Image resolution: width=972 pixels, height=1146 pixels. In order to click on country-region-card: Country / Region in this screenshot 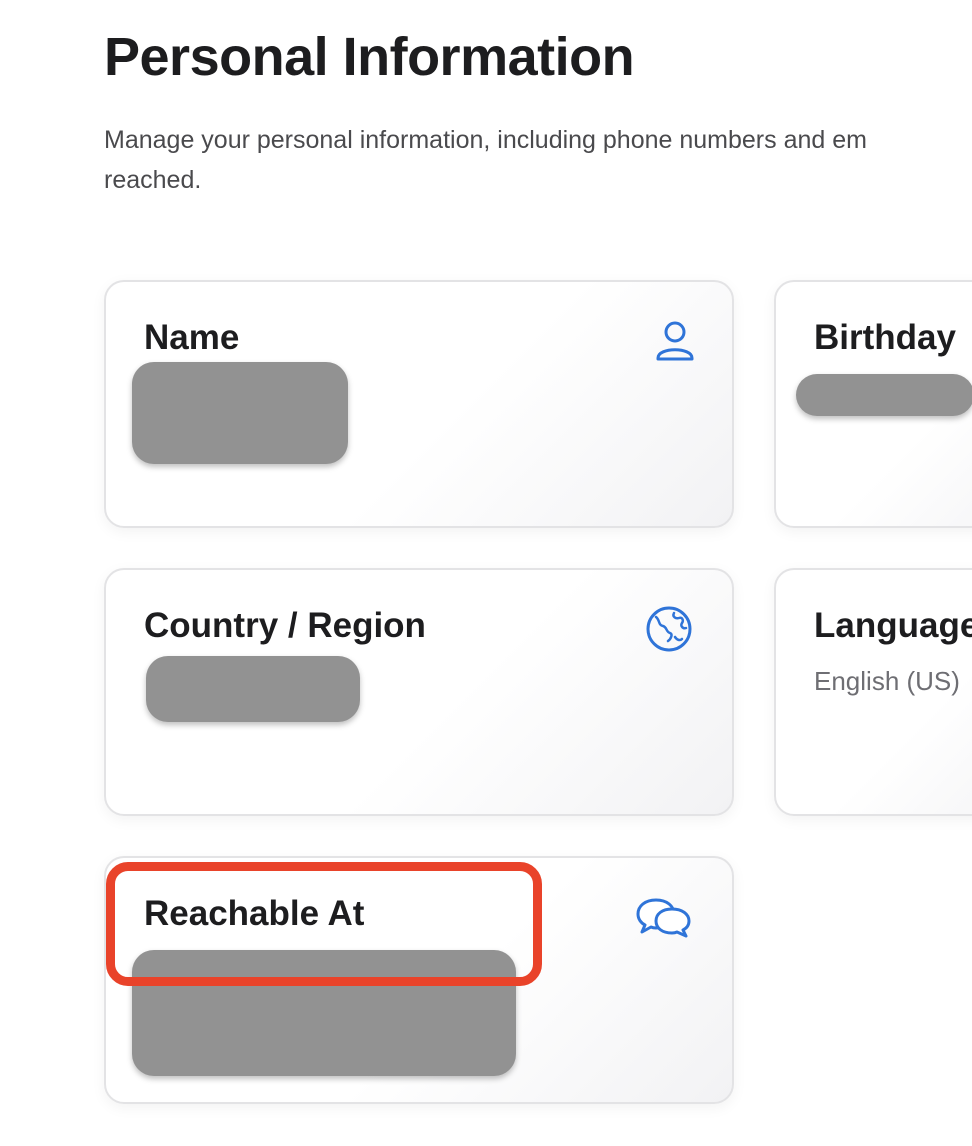, I will do `click(419, 692)`.